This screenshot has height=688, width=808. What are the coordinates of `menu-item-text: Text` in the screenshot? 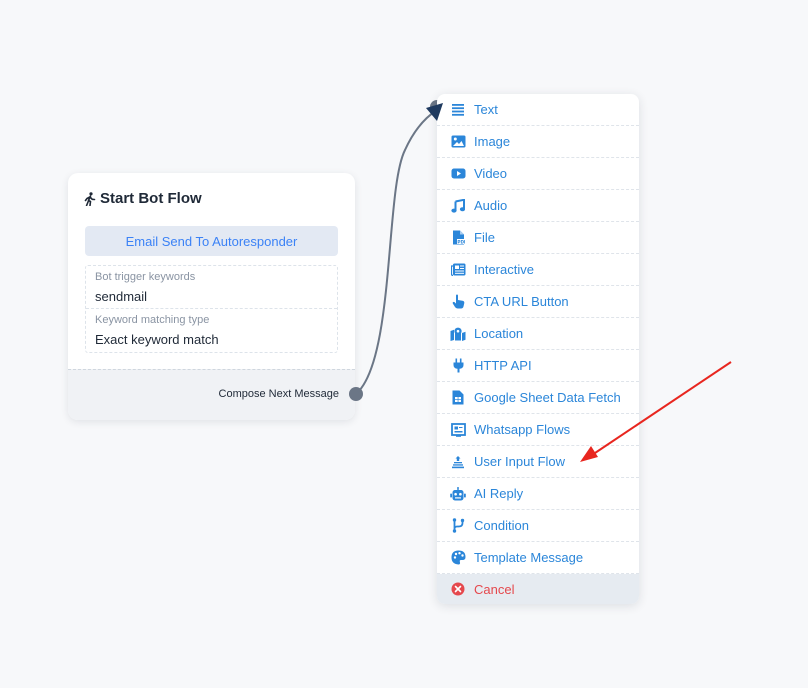 It's located at (538, 110).